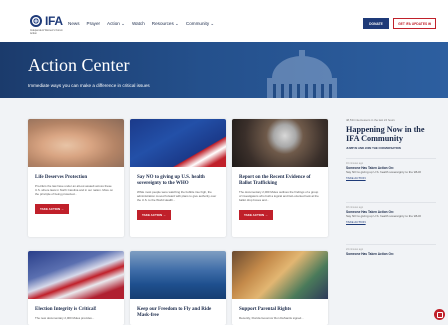 The height and width of the screenshot is (325, 448). I want to click on menu-item-action: Action ⌄, so click(116, 24).